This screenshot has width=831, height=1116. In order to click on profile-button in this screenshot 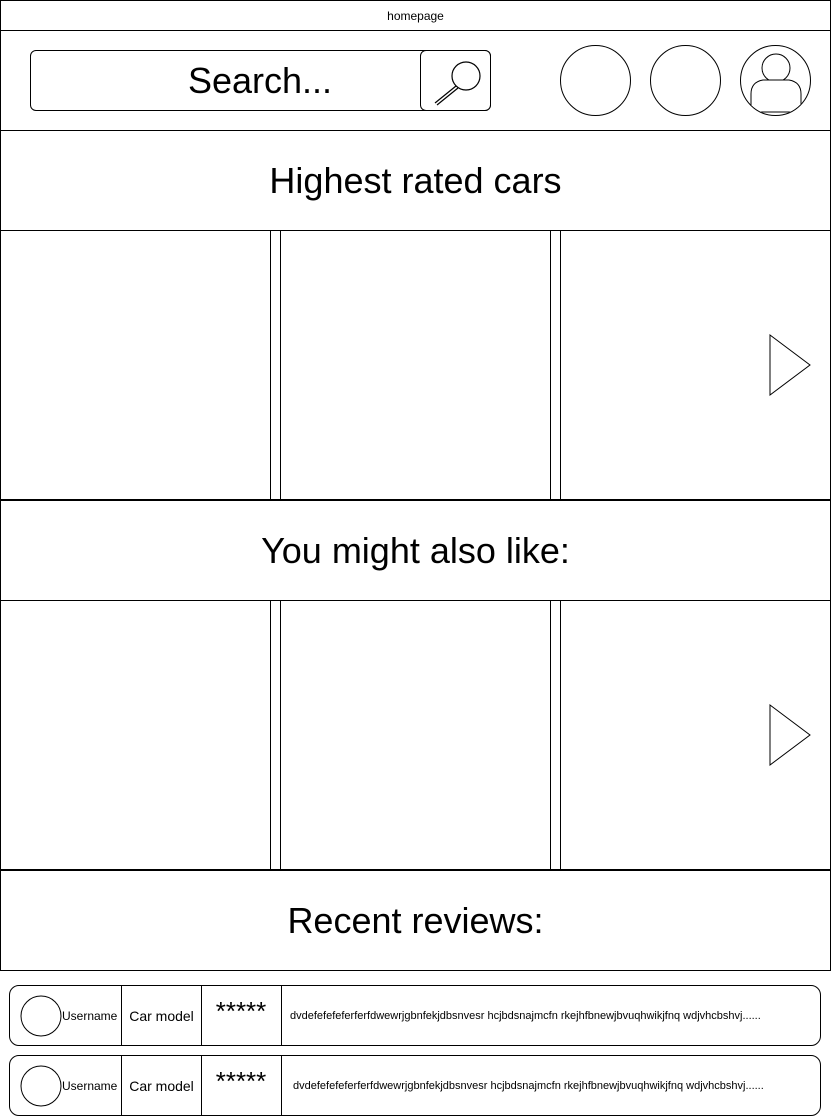, I will do `click(775, 80)`.